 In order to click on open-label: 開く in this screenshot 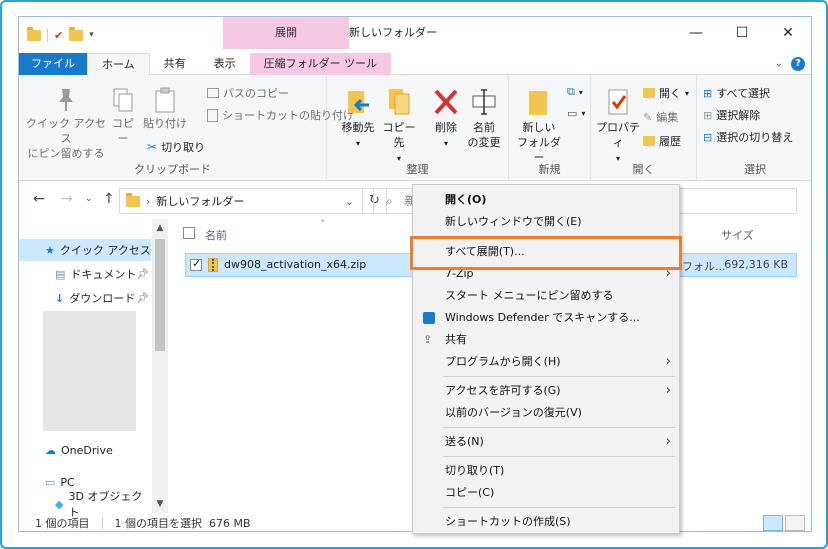, I will do `click(670, 93)`.